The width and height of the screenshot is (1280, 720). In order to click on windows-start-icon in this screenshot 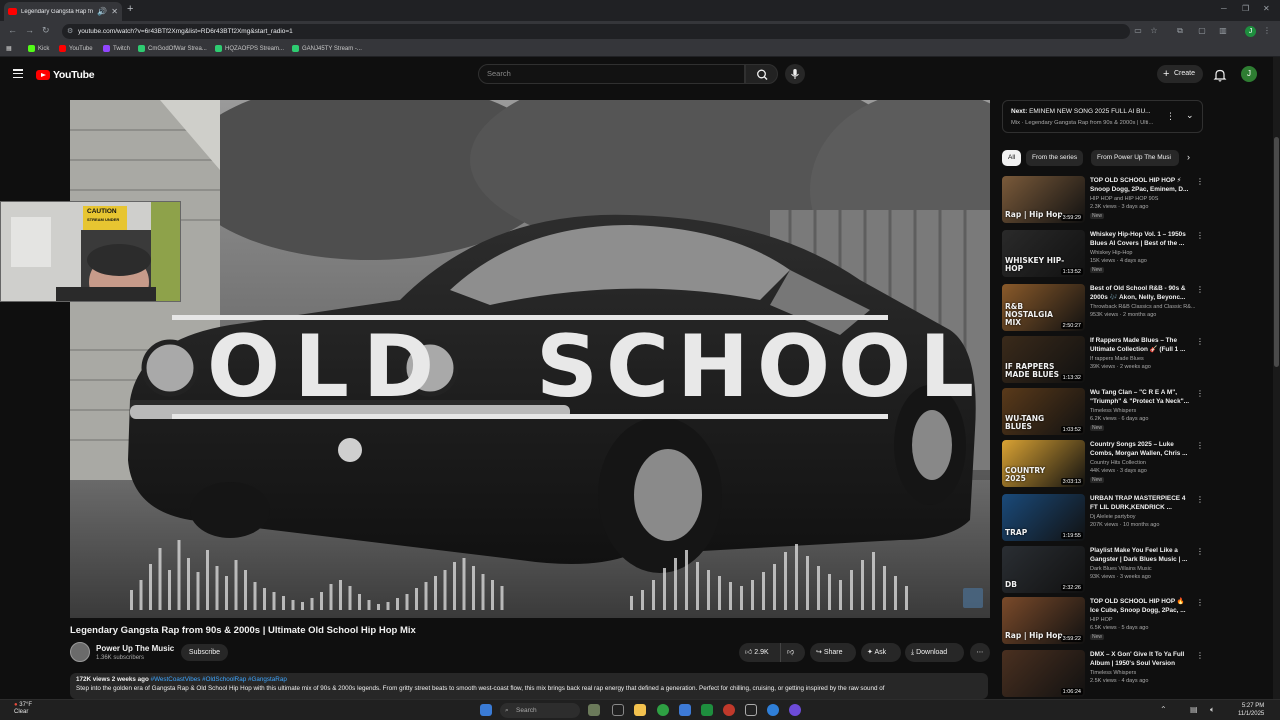, I will do `click(486, 710)`.